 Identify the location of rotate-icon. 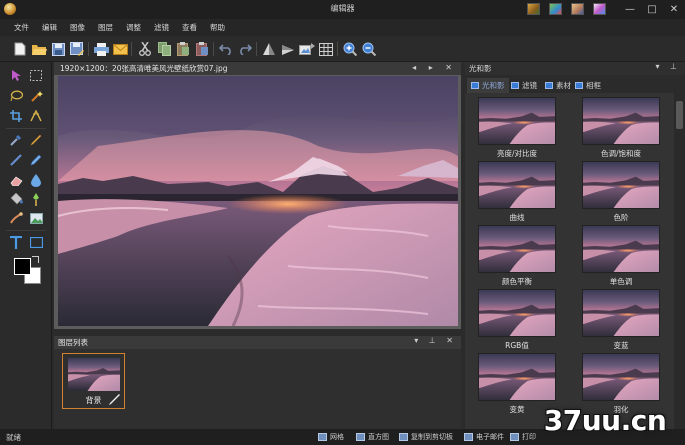
(288, 49).